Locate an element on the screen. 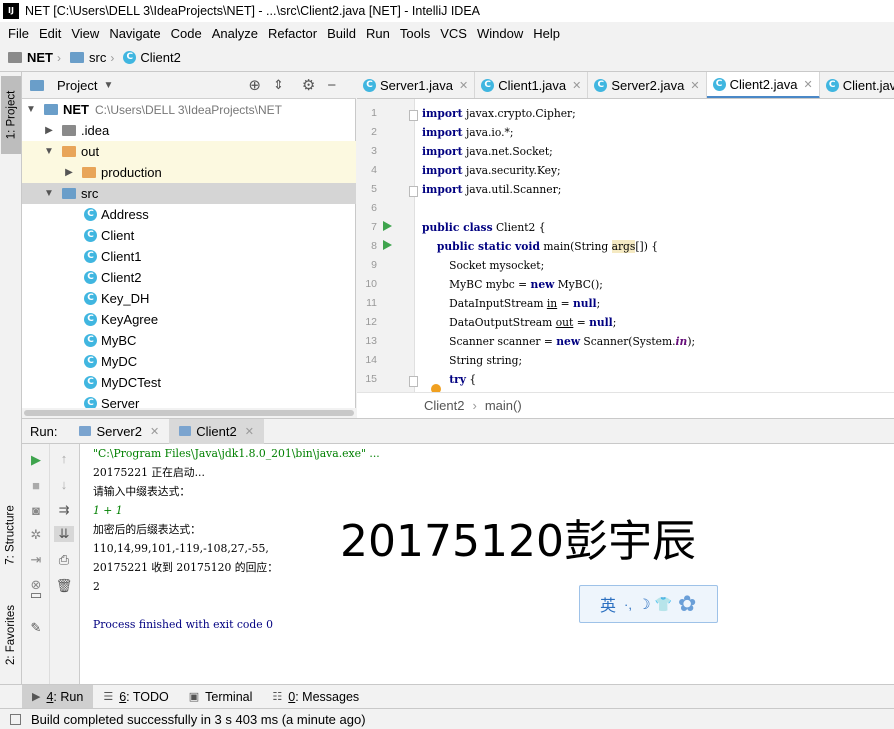 Image resolution: width=894 pixels, height=729 pixels. menu-help: Help is located at coordinates (546, 33).